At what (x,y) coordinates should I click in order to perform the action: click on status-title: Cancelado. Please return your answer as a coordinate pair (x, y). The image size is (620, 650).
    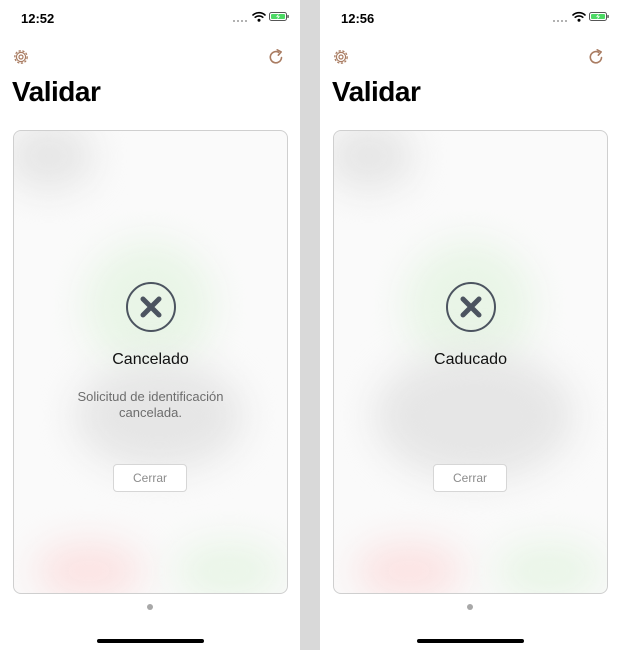
    Looking at the image, I should click on (150, 359).